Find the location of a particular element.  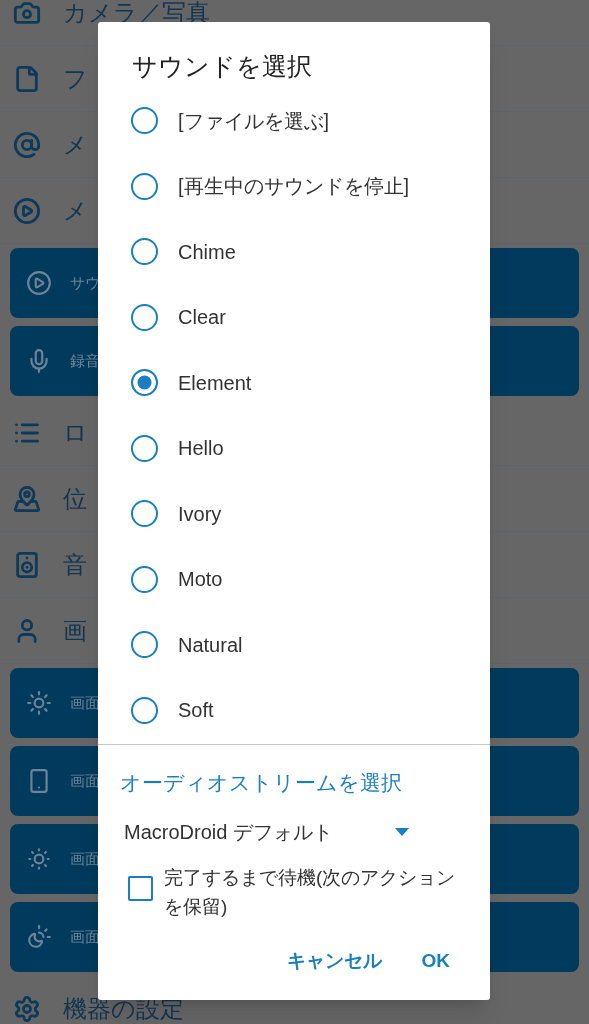

option-label: [ファイルを選ぶ] is located at coordinates (254, 121).